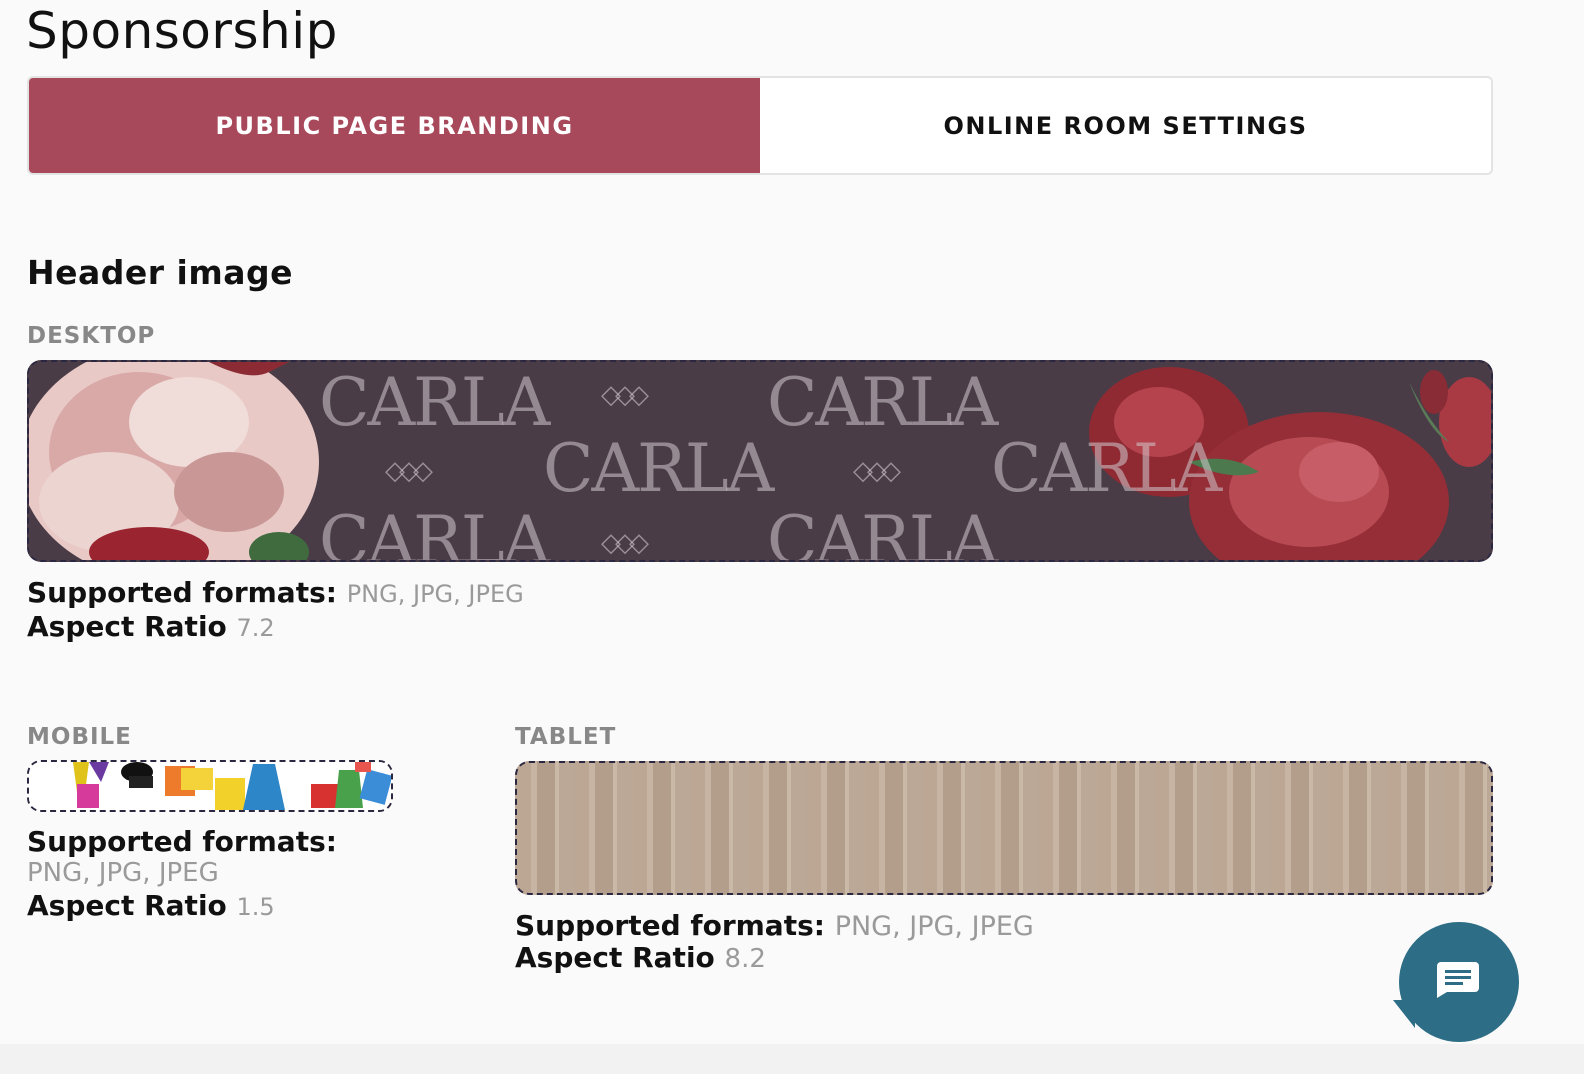 This screenshot has height=1074, width=1584. Describe the element at coordinates (566, 737) in the screenshot. I see `tablet-label: TABLET` at that location.